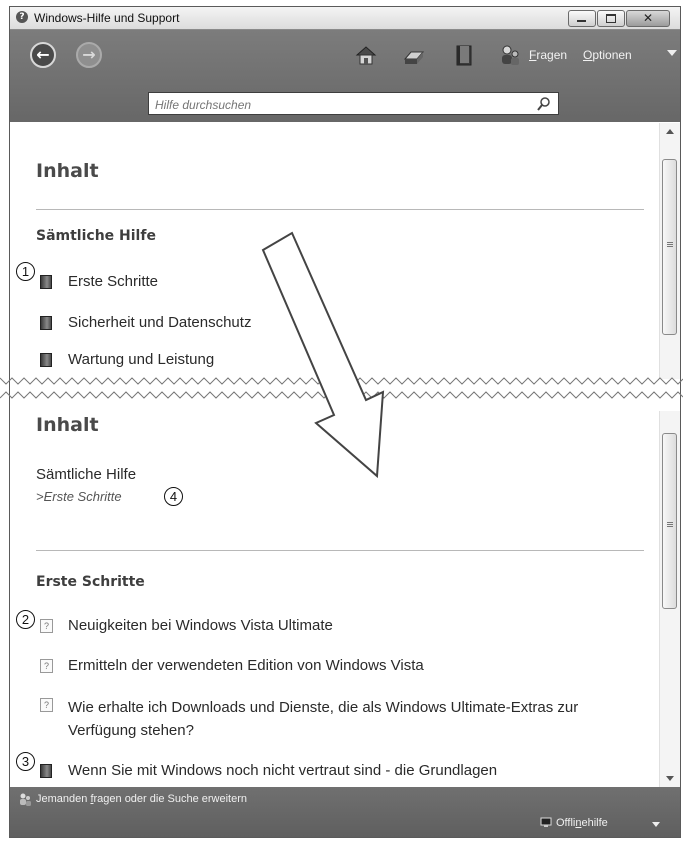 This screenshot has width=683, height=842. Describe the element at coordinates (25, 761) in the screenshot. I see `callout-3: 3` at that location.